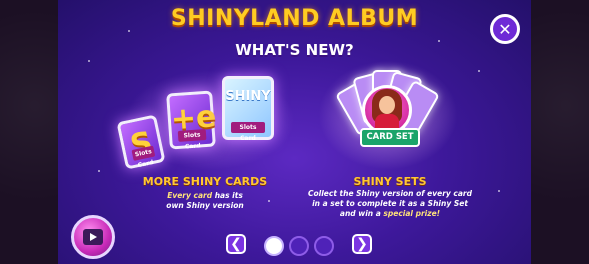 Image resolution: width=589 pixels, height=264 pixels. I want to click on desc-line1: Collect the Shiny version of every card, so click(390, 193).